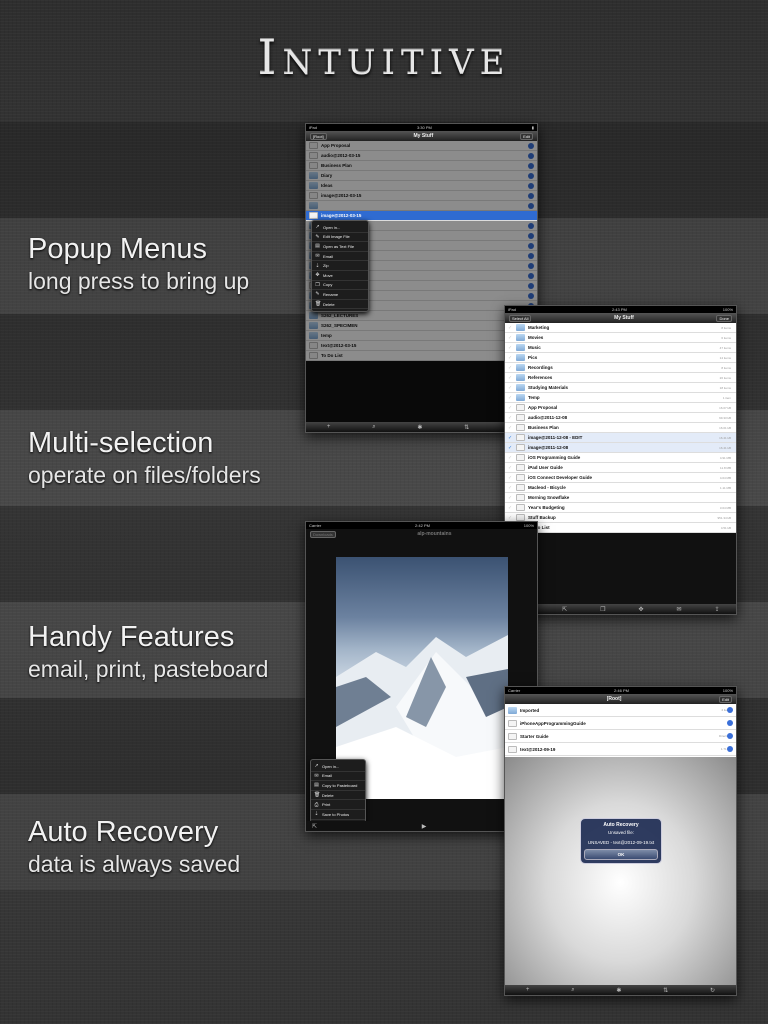  What do you see at coordinates (620, 378) in the screenshot?
I see `list-item: ✓ References 26 items` at bounding box center [620, 378].